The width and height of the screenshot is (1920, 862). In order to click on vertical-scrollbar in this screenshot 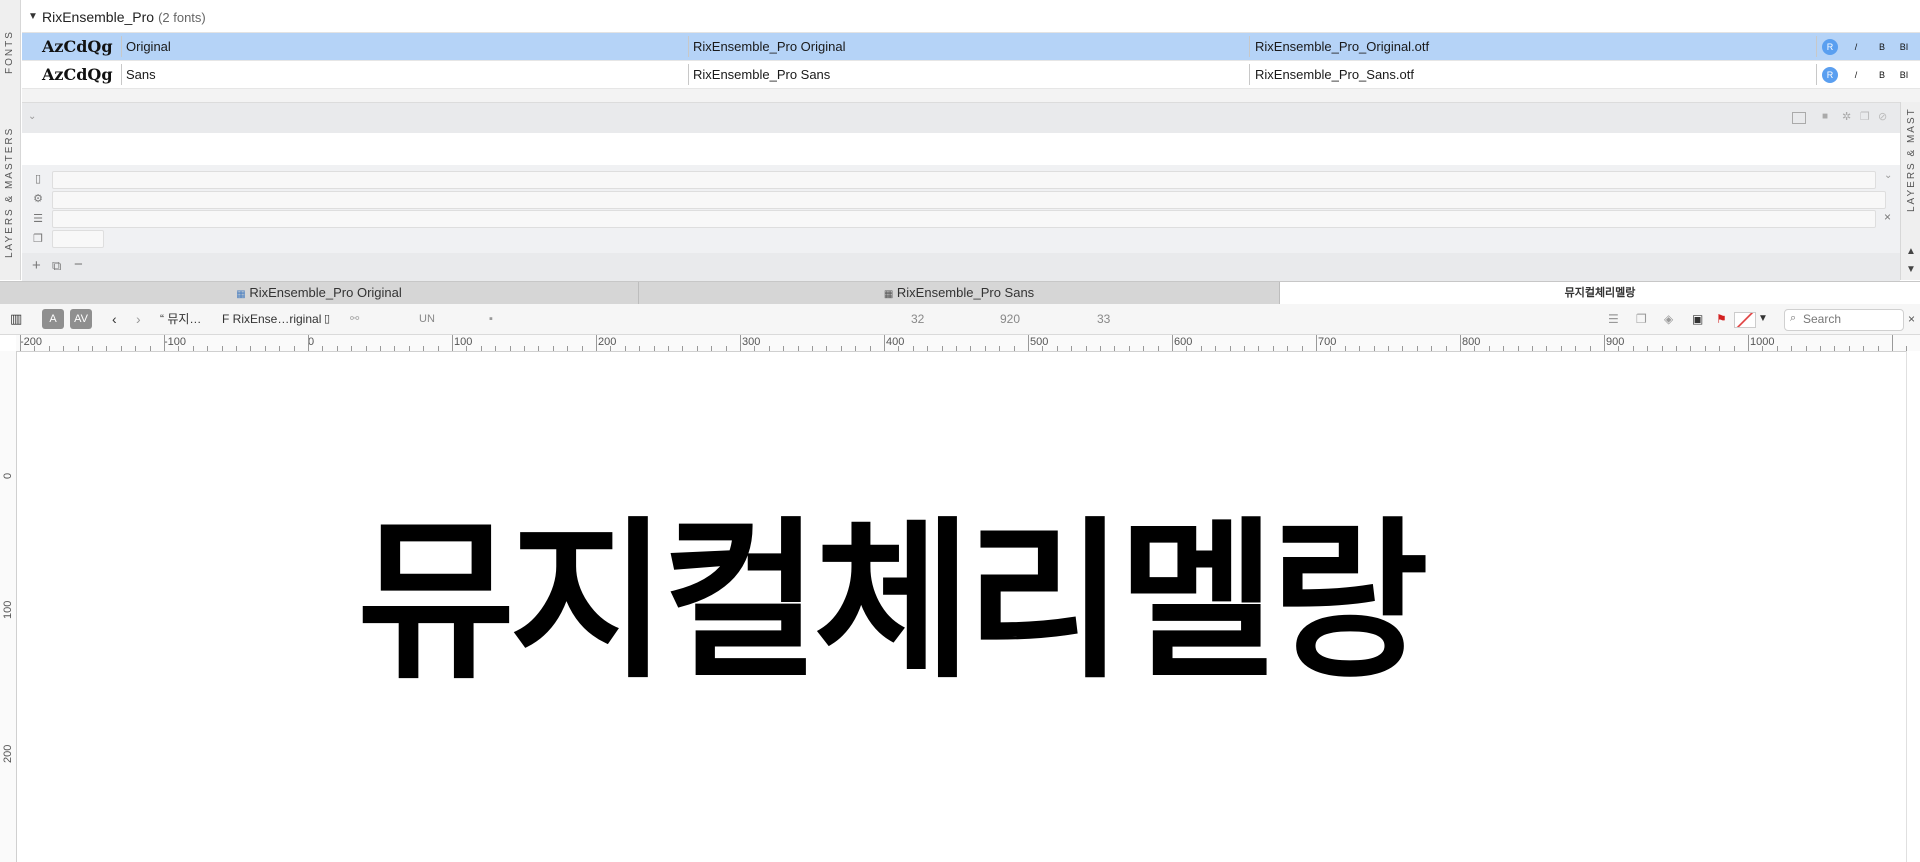, I will do `click(1913, 606)`.